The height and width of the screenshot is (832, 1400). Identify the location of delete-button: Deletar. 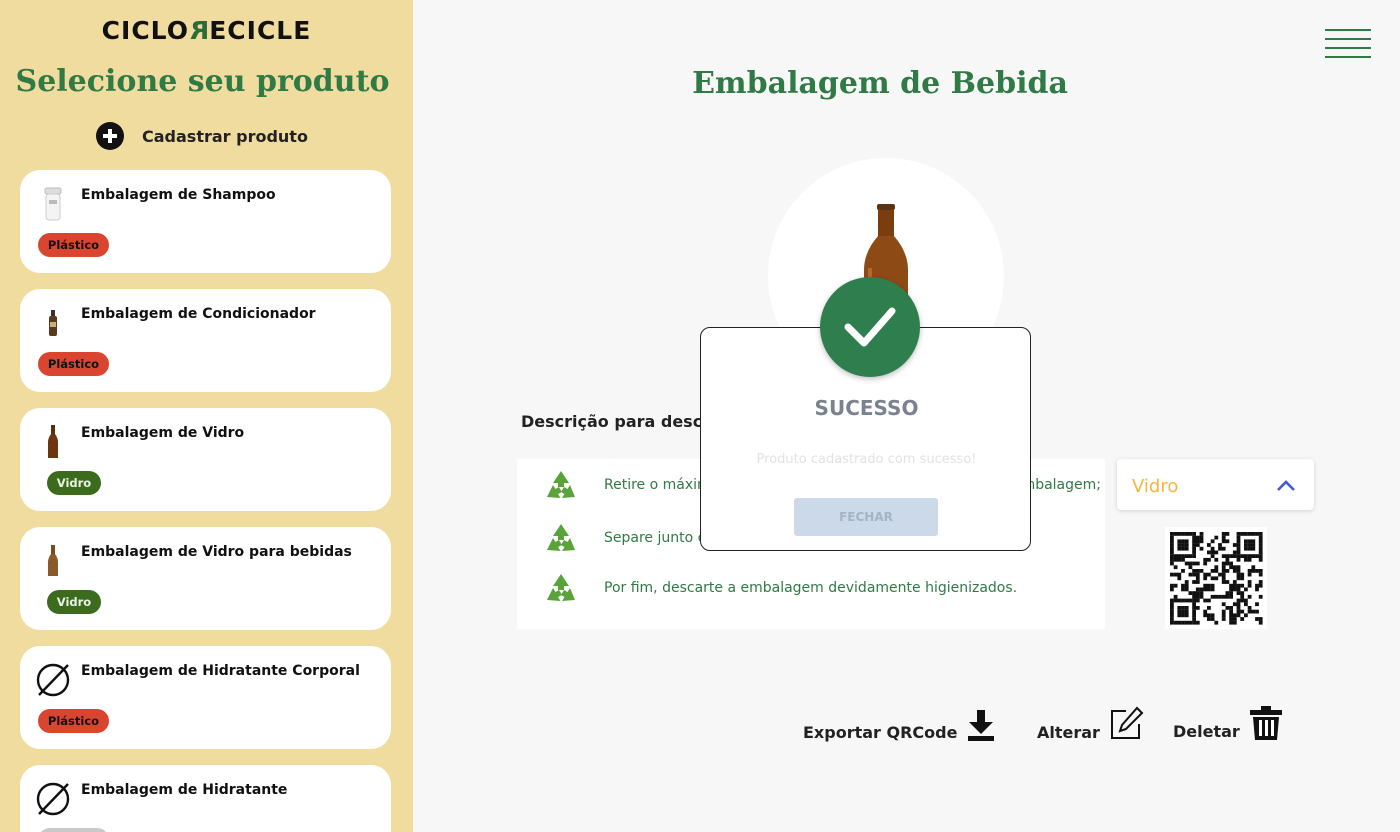
(1228, 723).